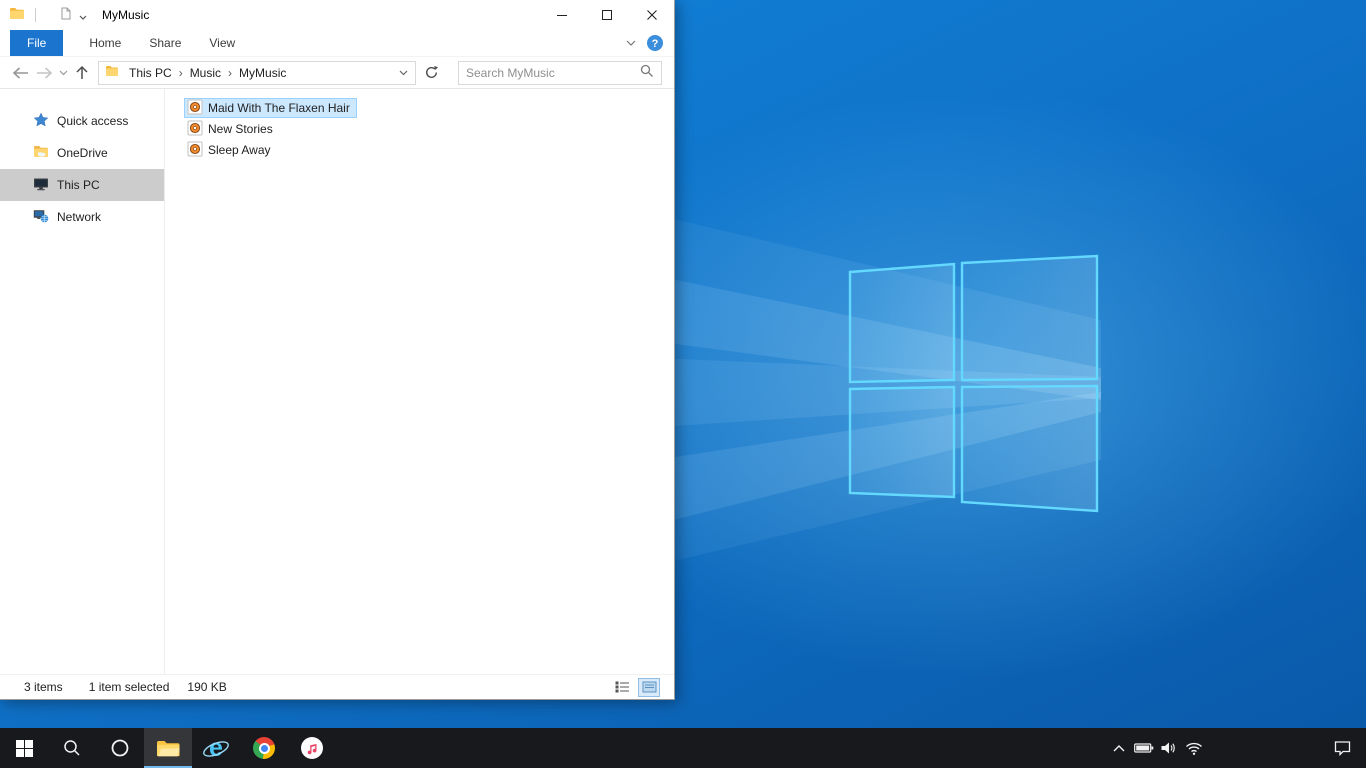 The width and height of the screenshot is (1366, 768). I want to click on sidebar-item-quick-access: Quick access, so click(82, 121).